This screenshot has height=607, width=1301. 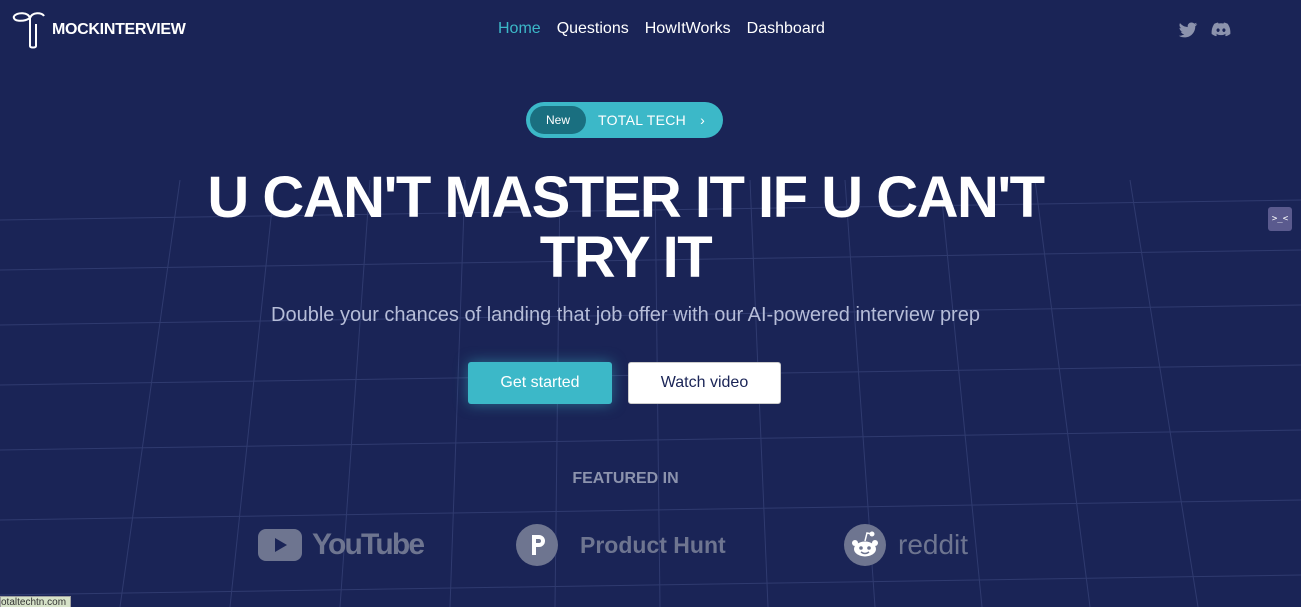 I want to click on youtube-icon, so click(x=280, y=545).